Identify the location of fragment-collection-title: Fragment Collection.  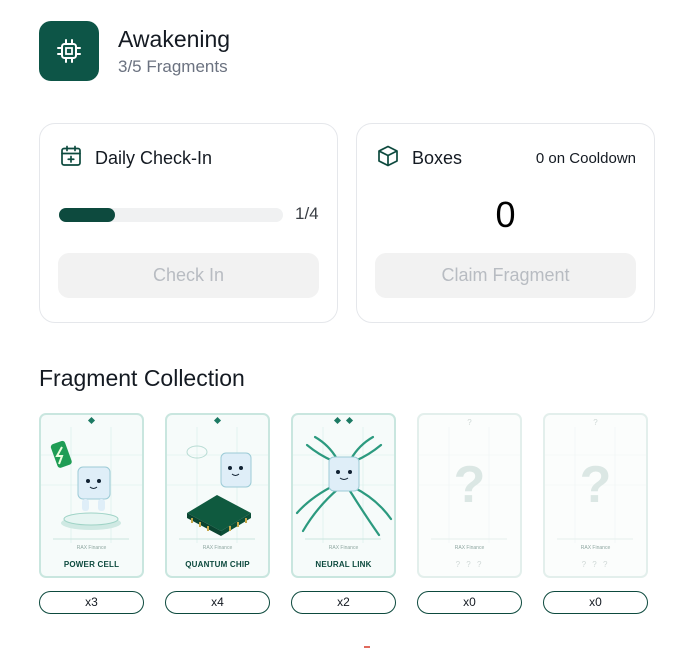
(142, 378).